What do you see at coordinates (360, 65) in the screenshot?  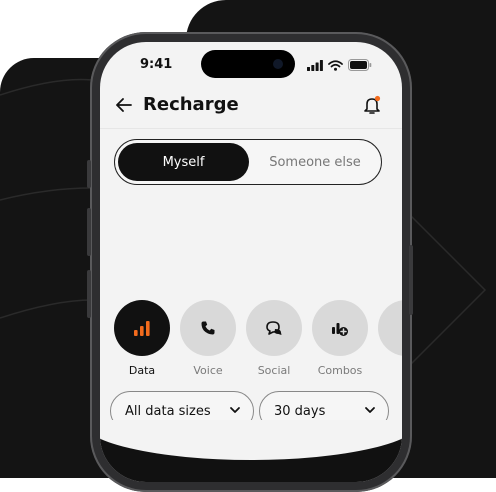 I see `battery-icon` at bounding box center [360, 65].